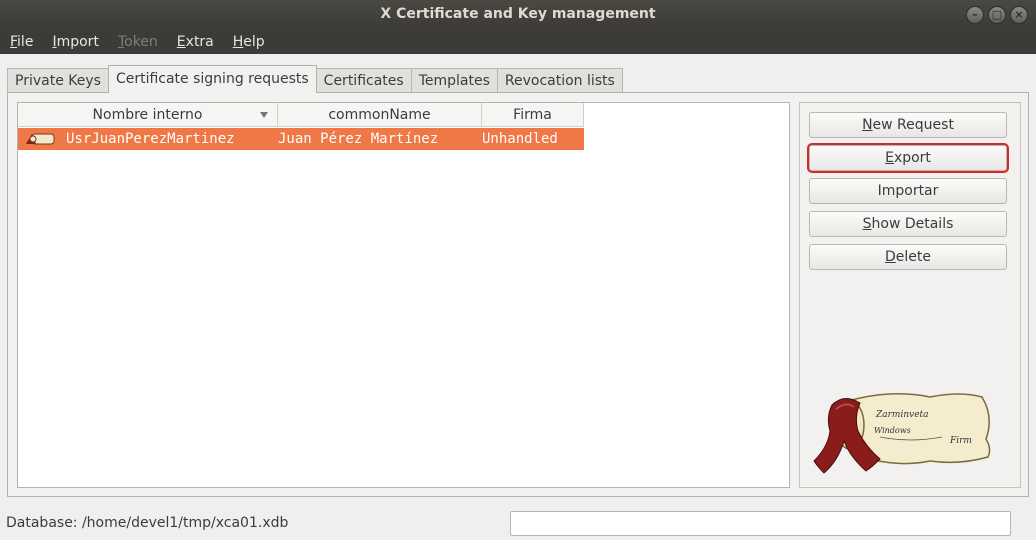 This screenshot has width=1036, height=540. What do you see at coordinates (760, 523) in the screenshot?
I see `status-input-field` at bounding box center [760, 523].